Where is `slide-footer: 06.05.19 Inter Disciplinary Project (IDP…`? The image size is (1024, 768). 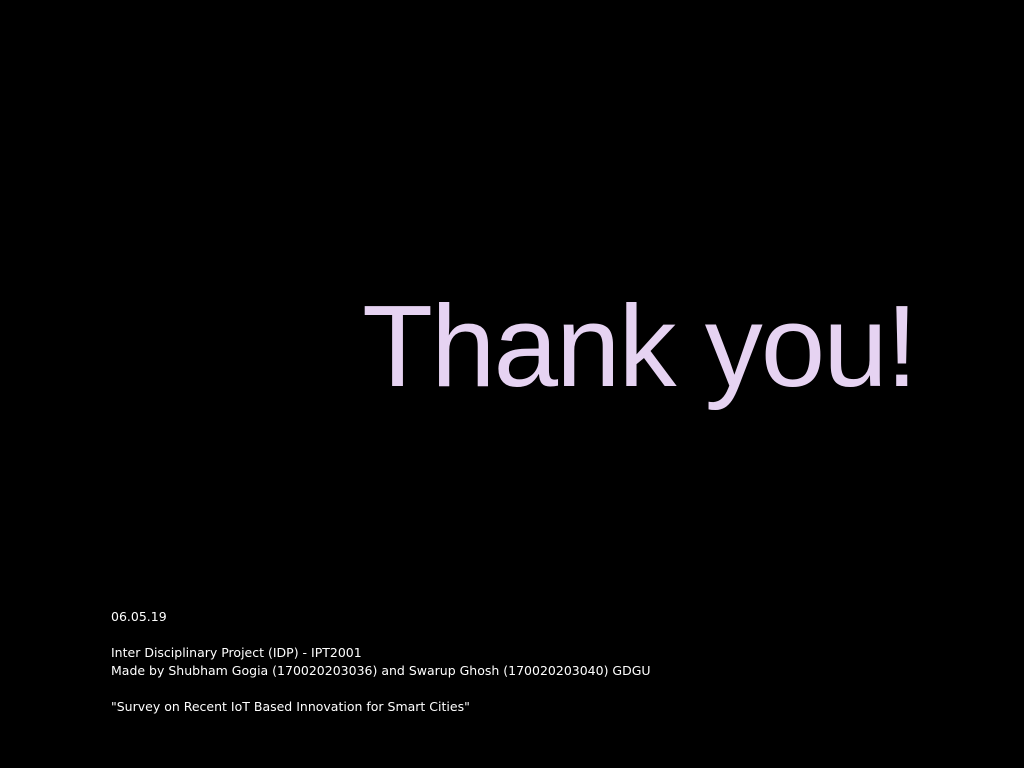
slide-footer: 06.05.19 Inter Disciplinary Project (IDP… is located at coordinates (381, 662).